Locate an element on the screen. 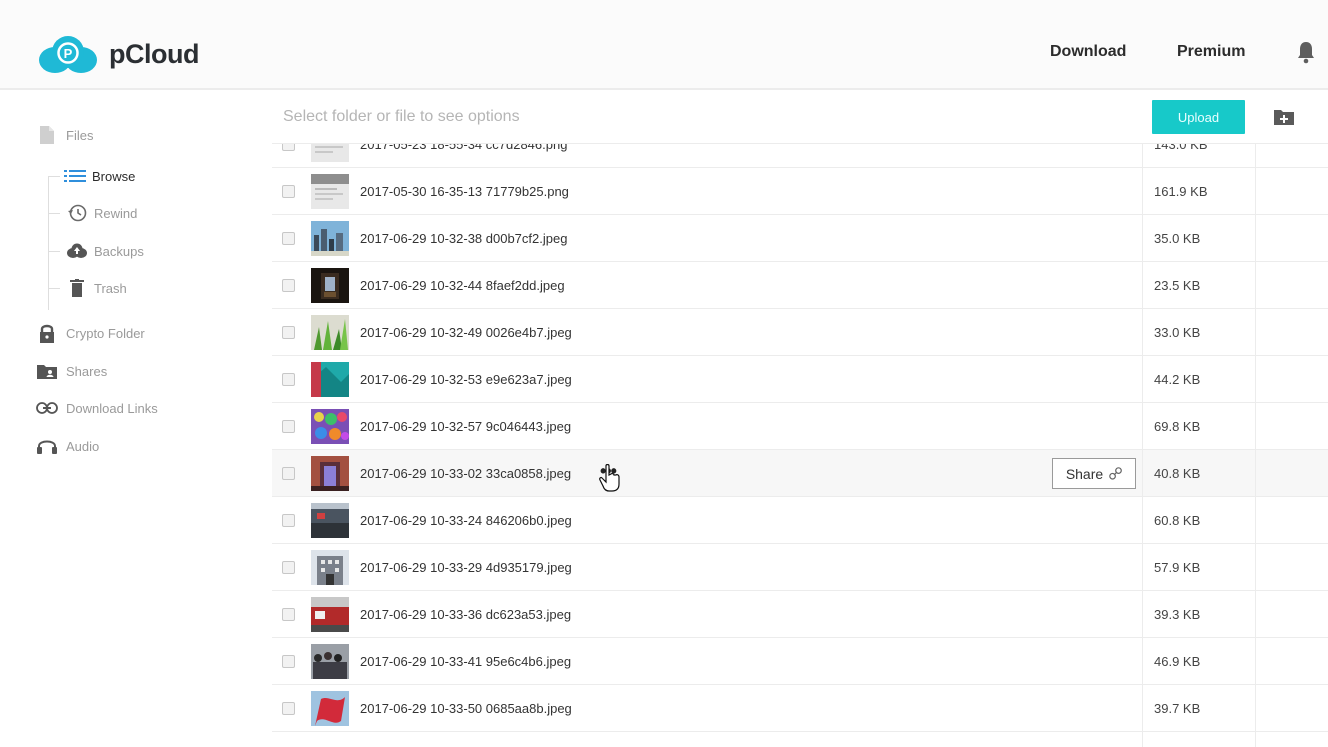 The width and height of the screenshot is (1328, 747). premium-link: Premium is located at coordinates (1211, 52).